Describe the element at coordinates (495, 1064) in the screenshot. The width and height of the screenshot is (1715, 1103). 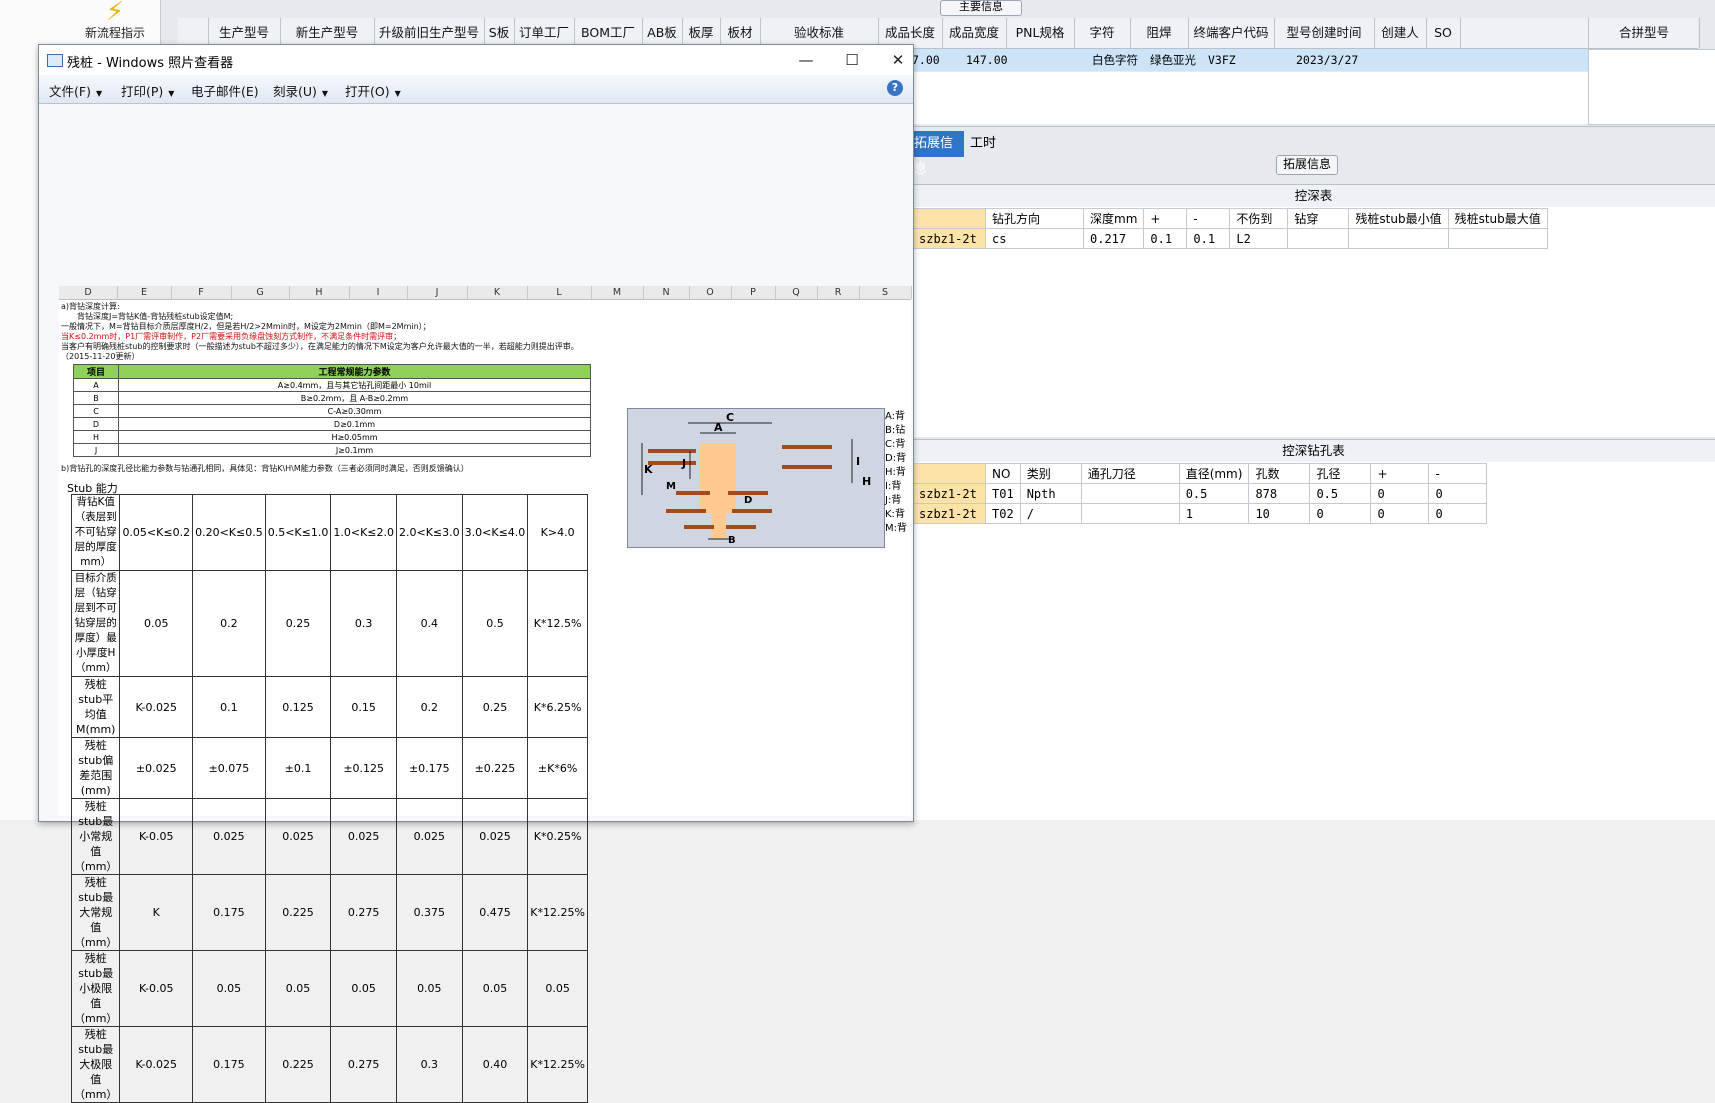
I see `stub-cell: 0.40` at that location.